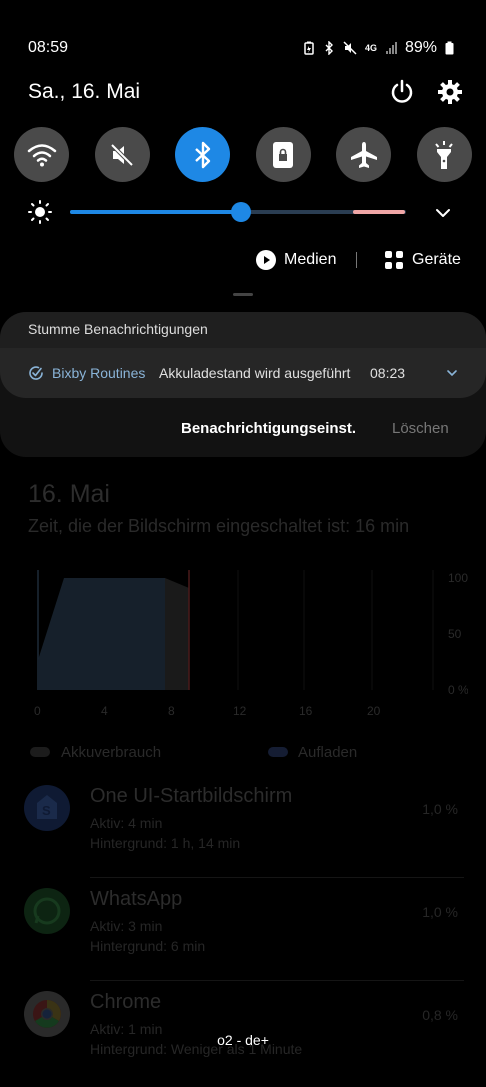 This screenshot has width=486, height=1087. I want to click on charging-legend-swatch, so click(278, 752).